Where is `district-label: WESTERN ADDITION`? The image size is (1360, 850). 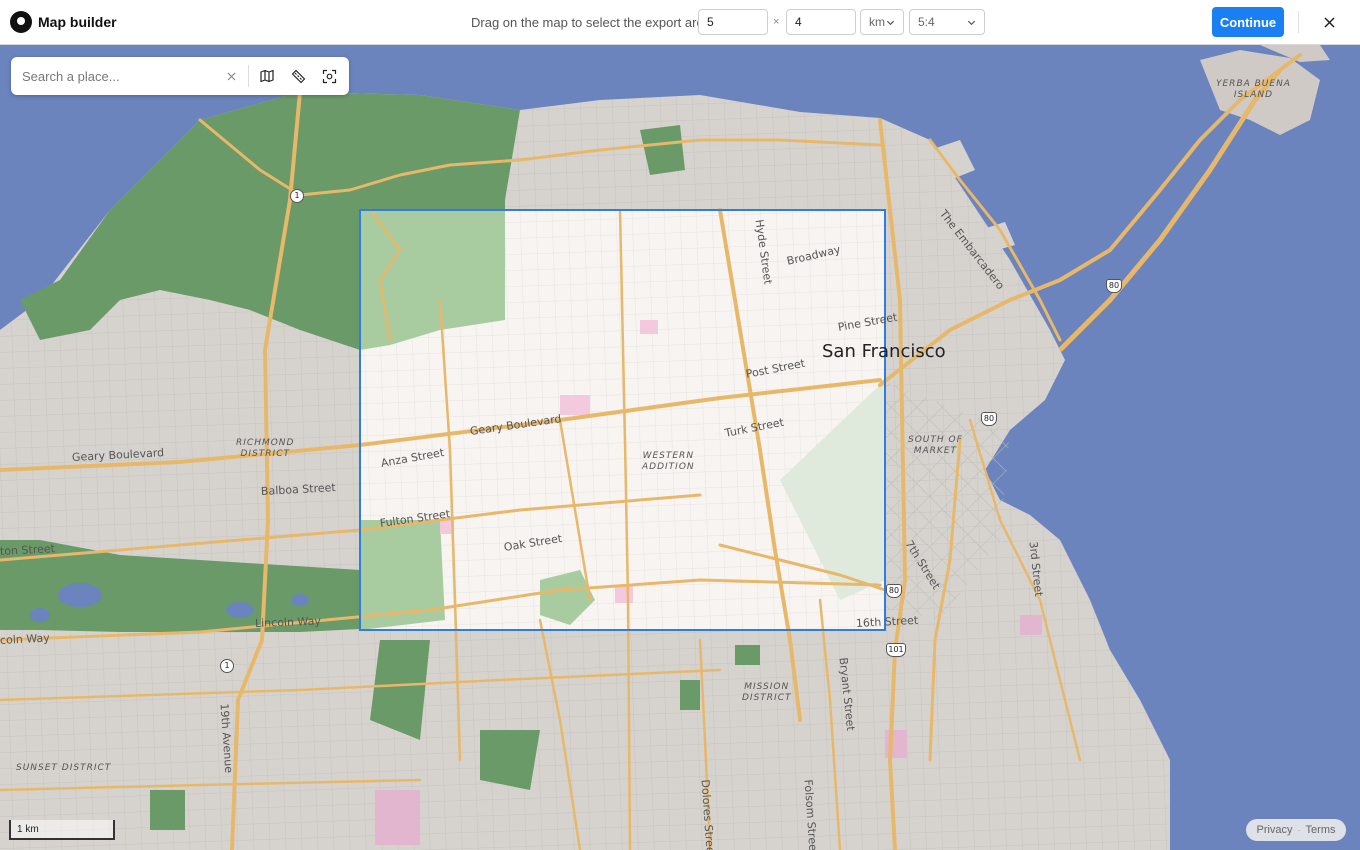 district-label: WESTERN ADDITION is located at coordinates (668, 462).